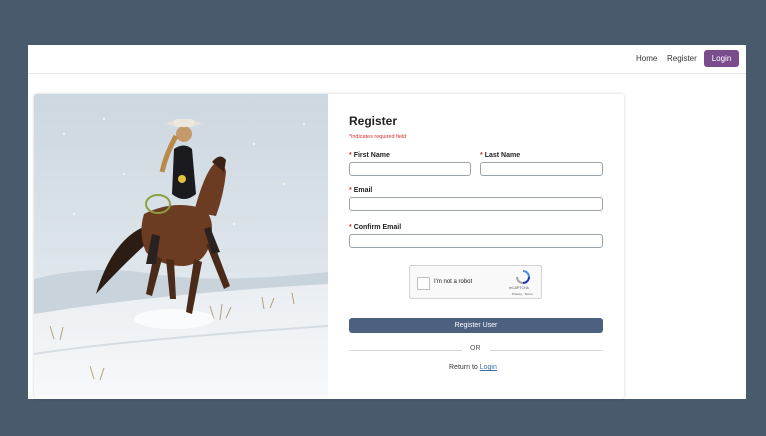  I want to click on recaptcha-brand: reCAPTCHA, so click(519, 288).